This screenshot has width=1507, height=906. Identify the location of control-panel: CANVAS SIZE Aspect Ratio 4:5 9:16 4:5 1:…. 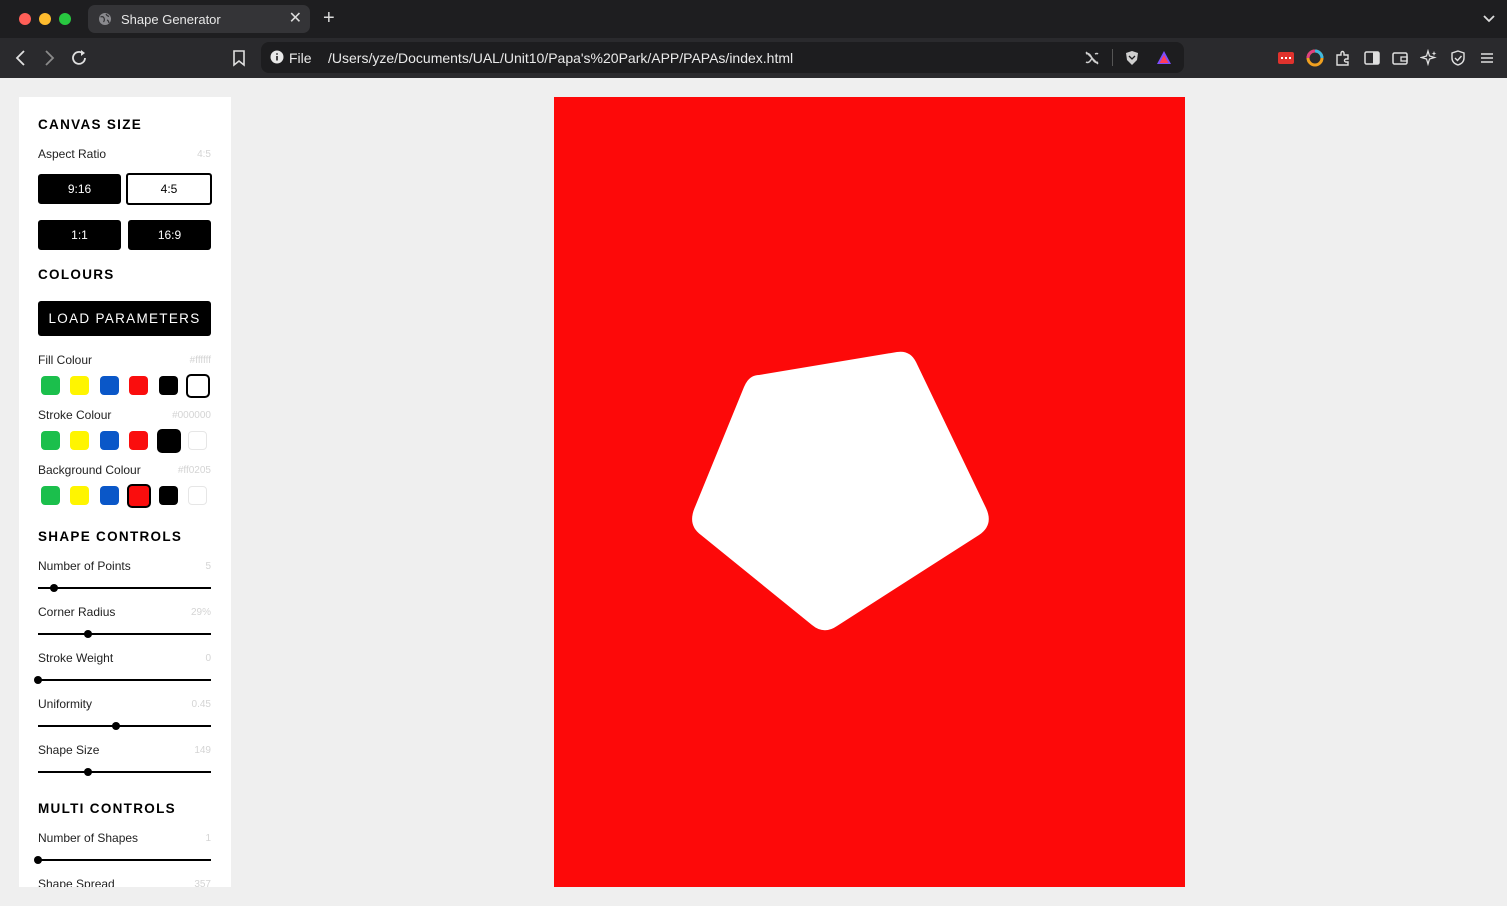
(125, 492).